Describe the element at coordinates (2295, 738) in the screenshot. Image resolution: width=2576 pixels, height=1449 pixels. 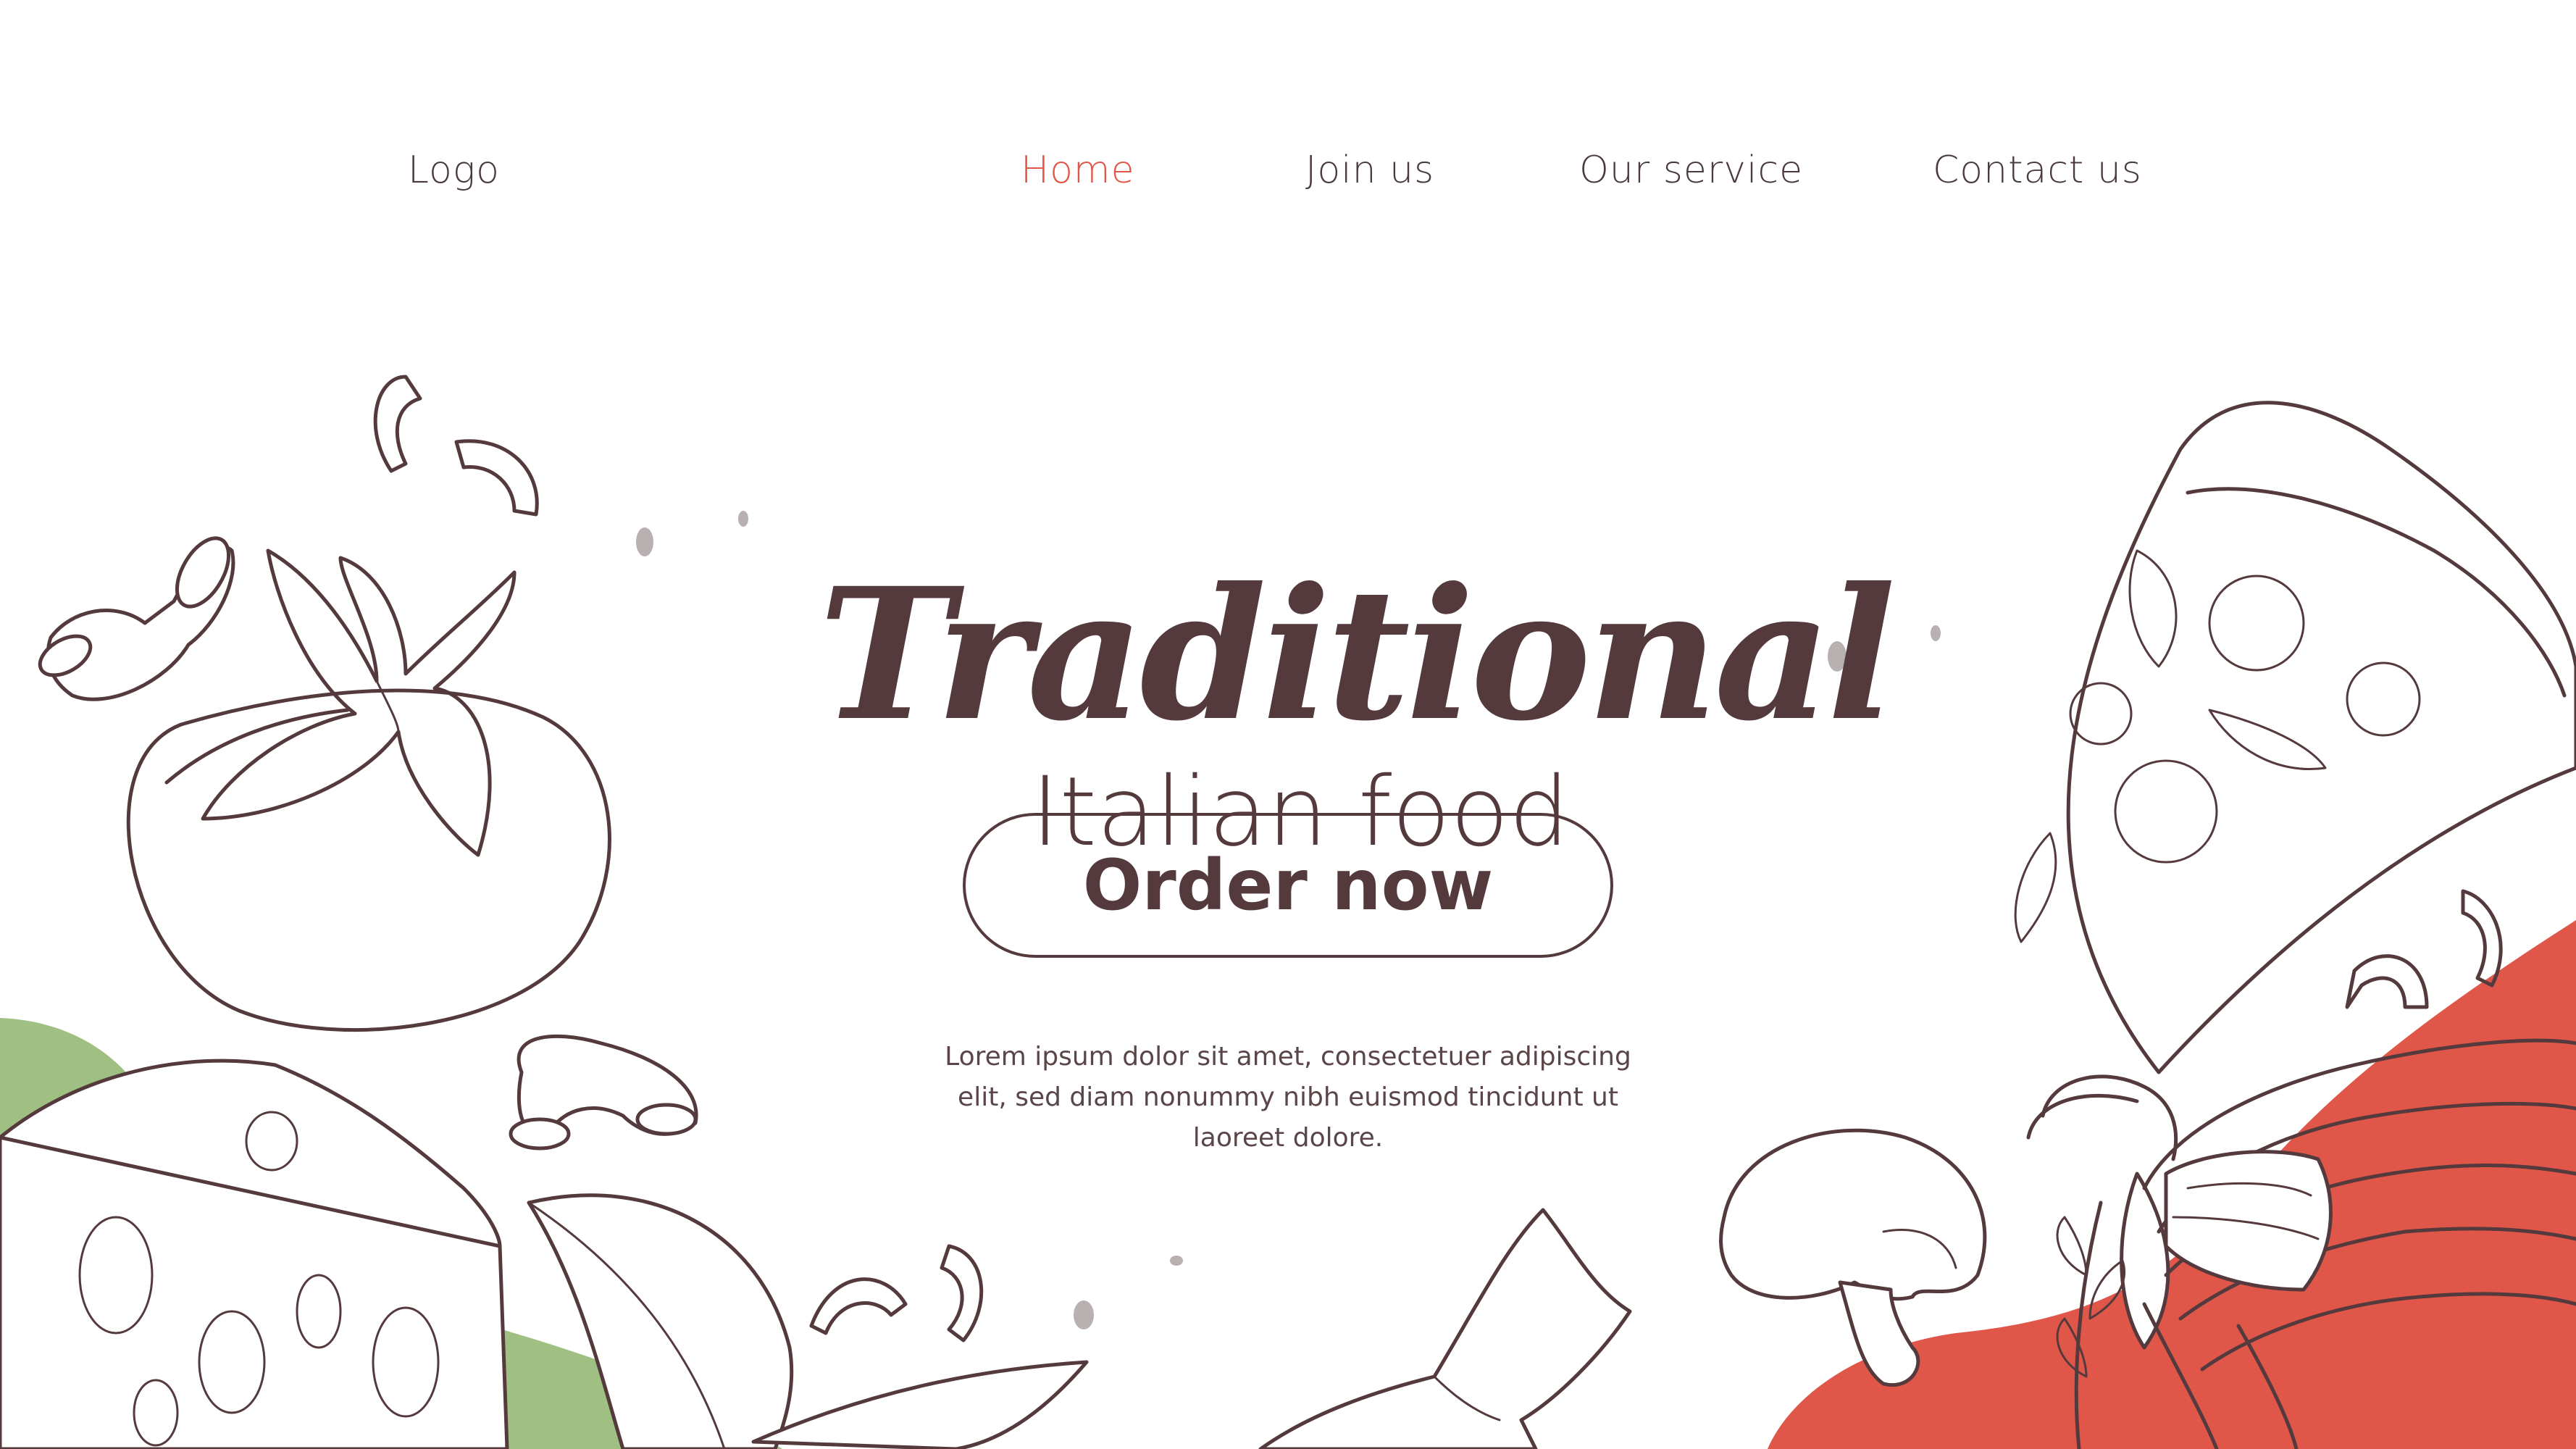
I see `pizza-slice-icon` at that location.